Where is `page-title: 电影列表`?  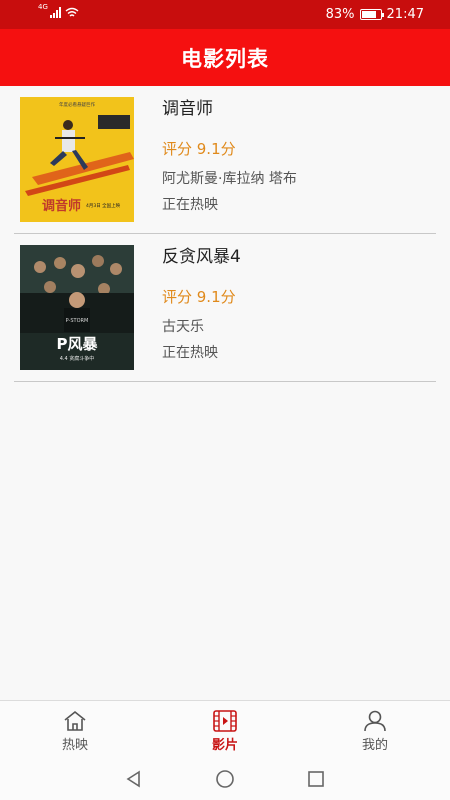
page-title: 电影列表 is located at coordinates (225, 58).